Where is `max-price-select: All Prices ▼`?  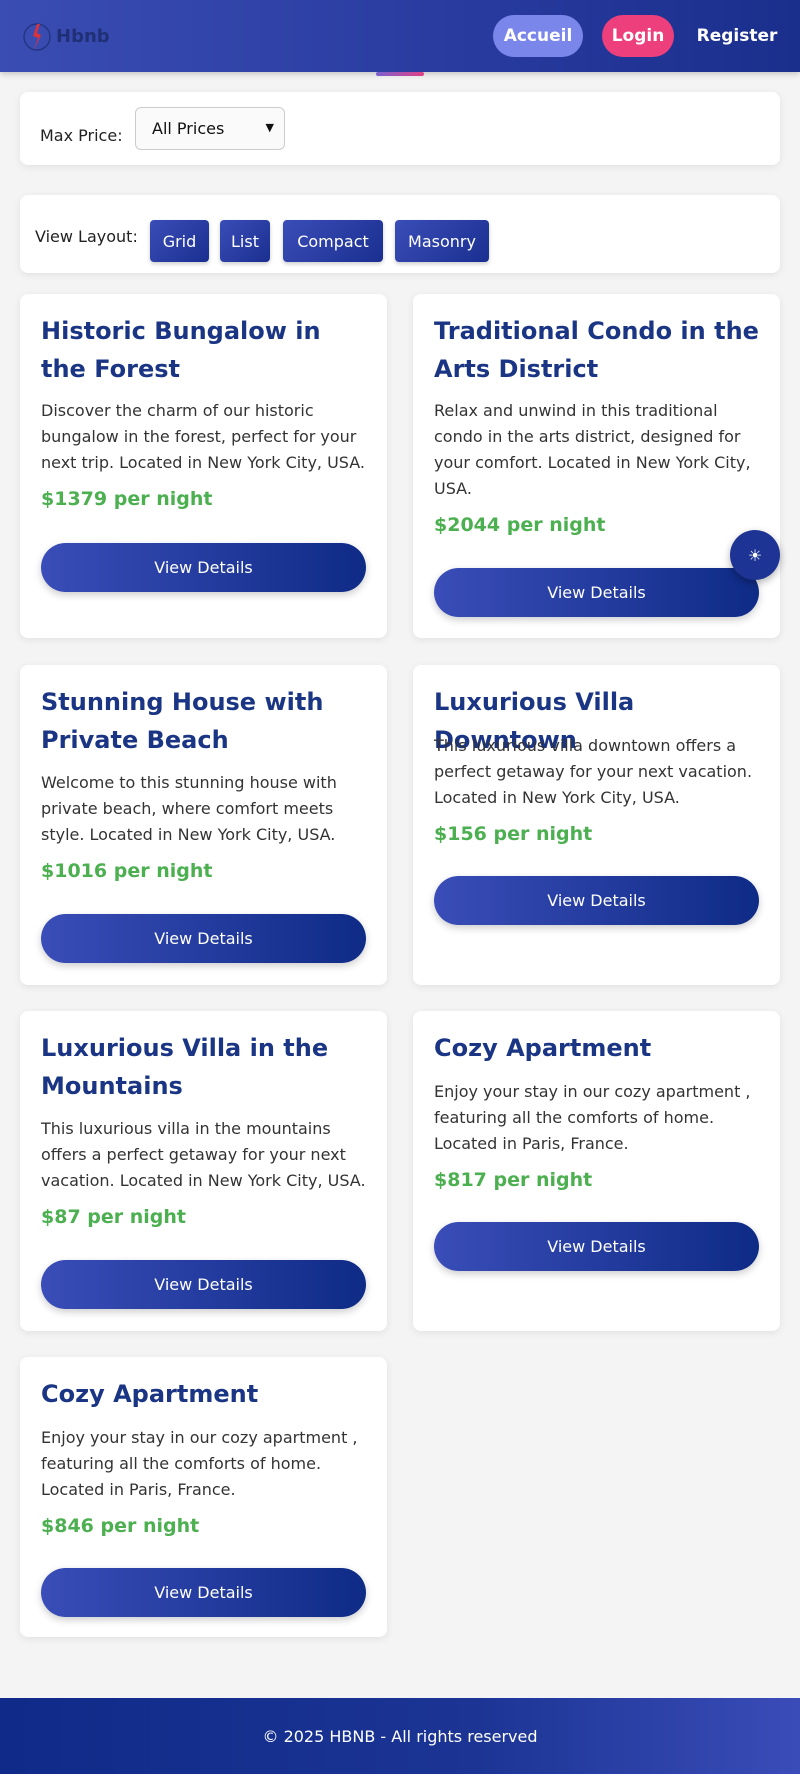 max-price-select: All Prices ▼ is located at coordinates (210, 128).